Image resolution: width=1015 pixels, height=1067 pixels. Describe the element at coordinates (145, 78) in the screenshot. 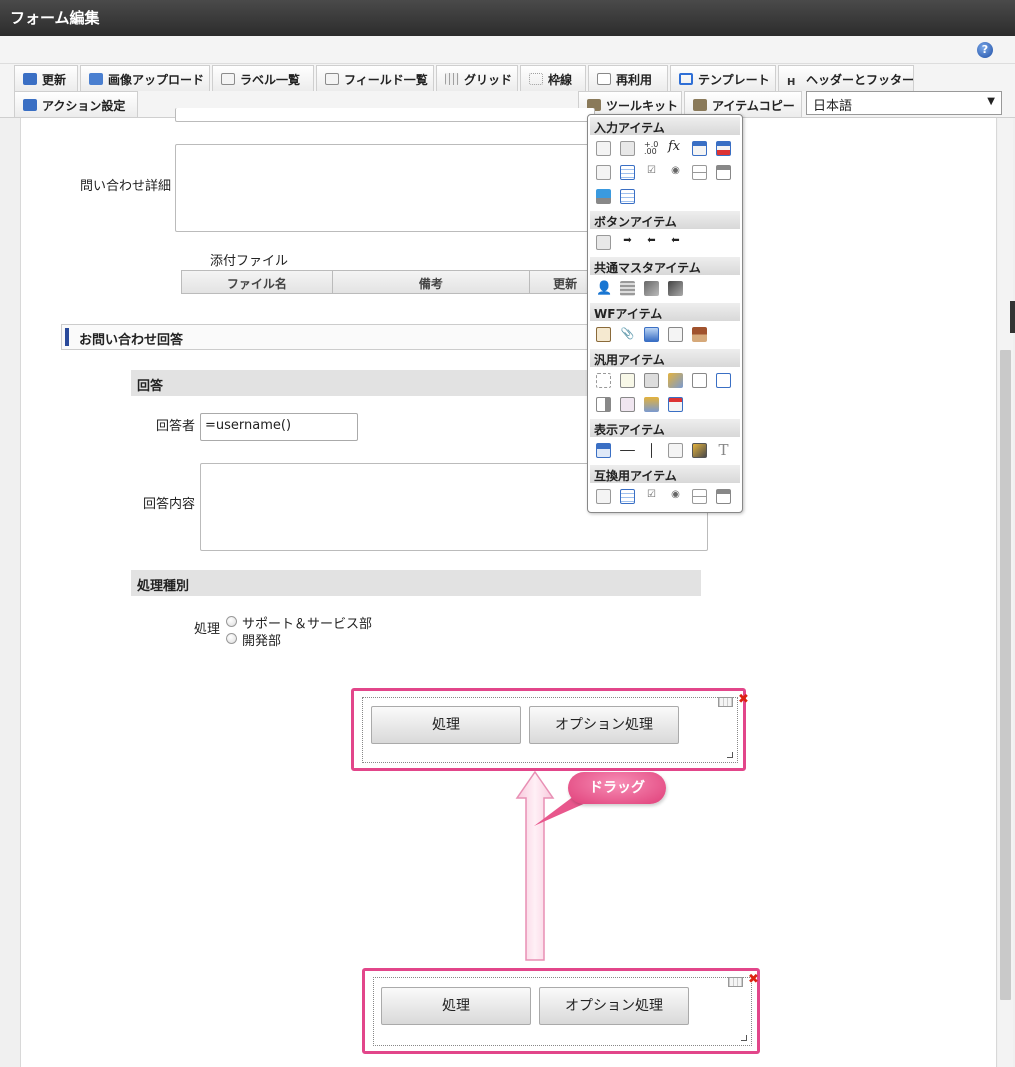

I see `tab-image-upload: 画像アップロード` at that location.